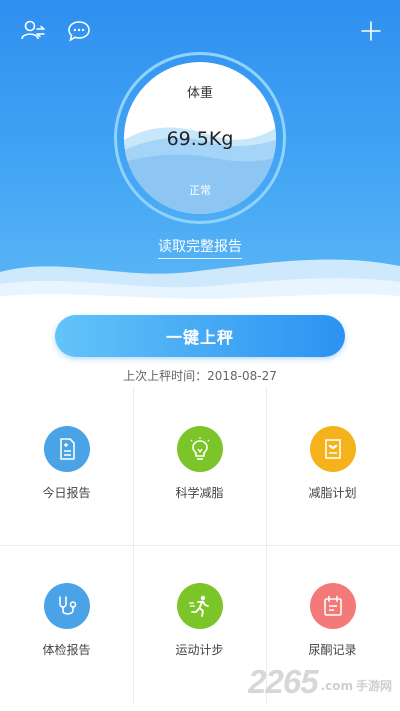  What do you see at coordinates (66, 650) in the screenshot?
I see `grid-item-label: 体检报告` at bounding box center [66, 650].